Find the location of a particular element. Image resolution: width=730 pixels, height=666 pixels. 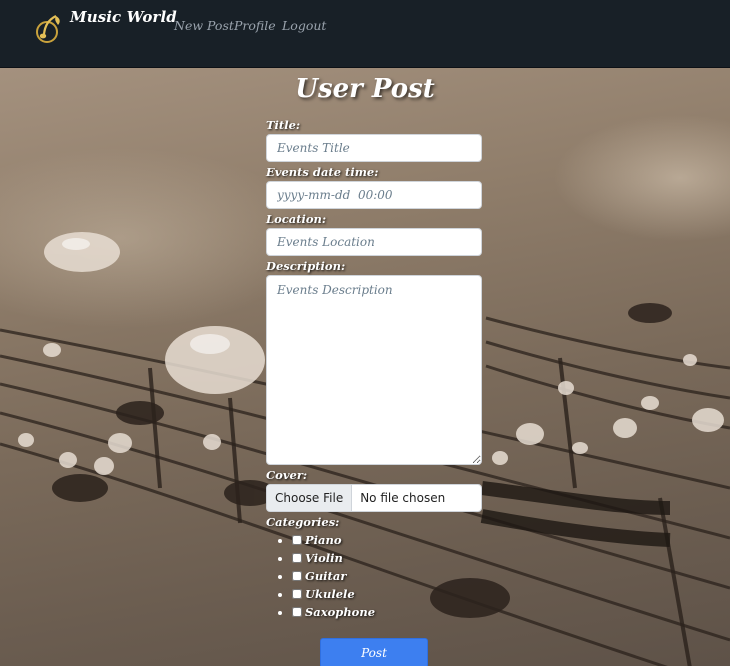

title-label: Title: is located at coordinates (283, 125).